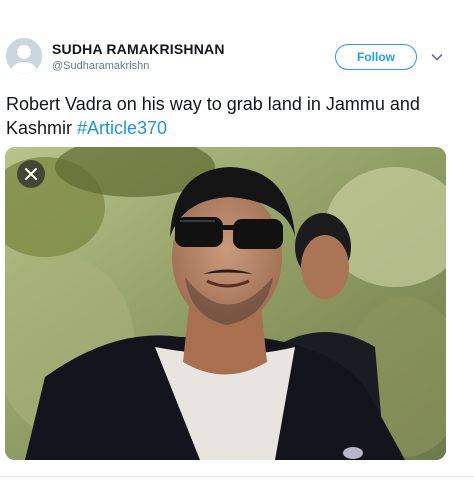  I want to click on follow-button: Follow, so click(376, 57).